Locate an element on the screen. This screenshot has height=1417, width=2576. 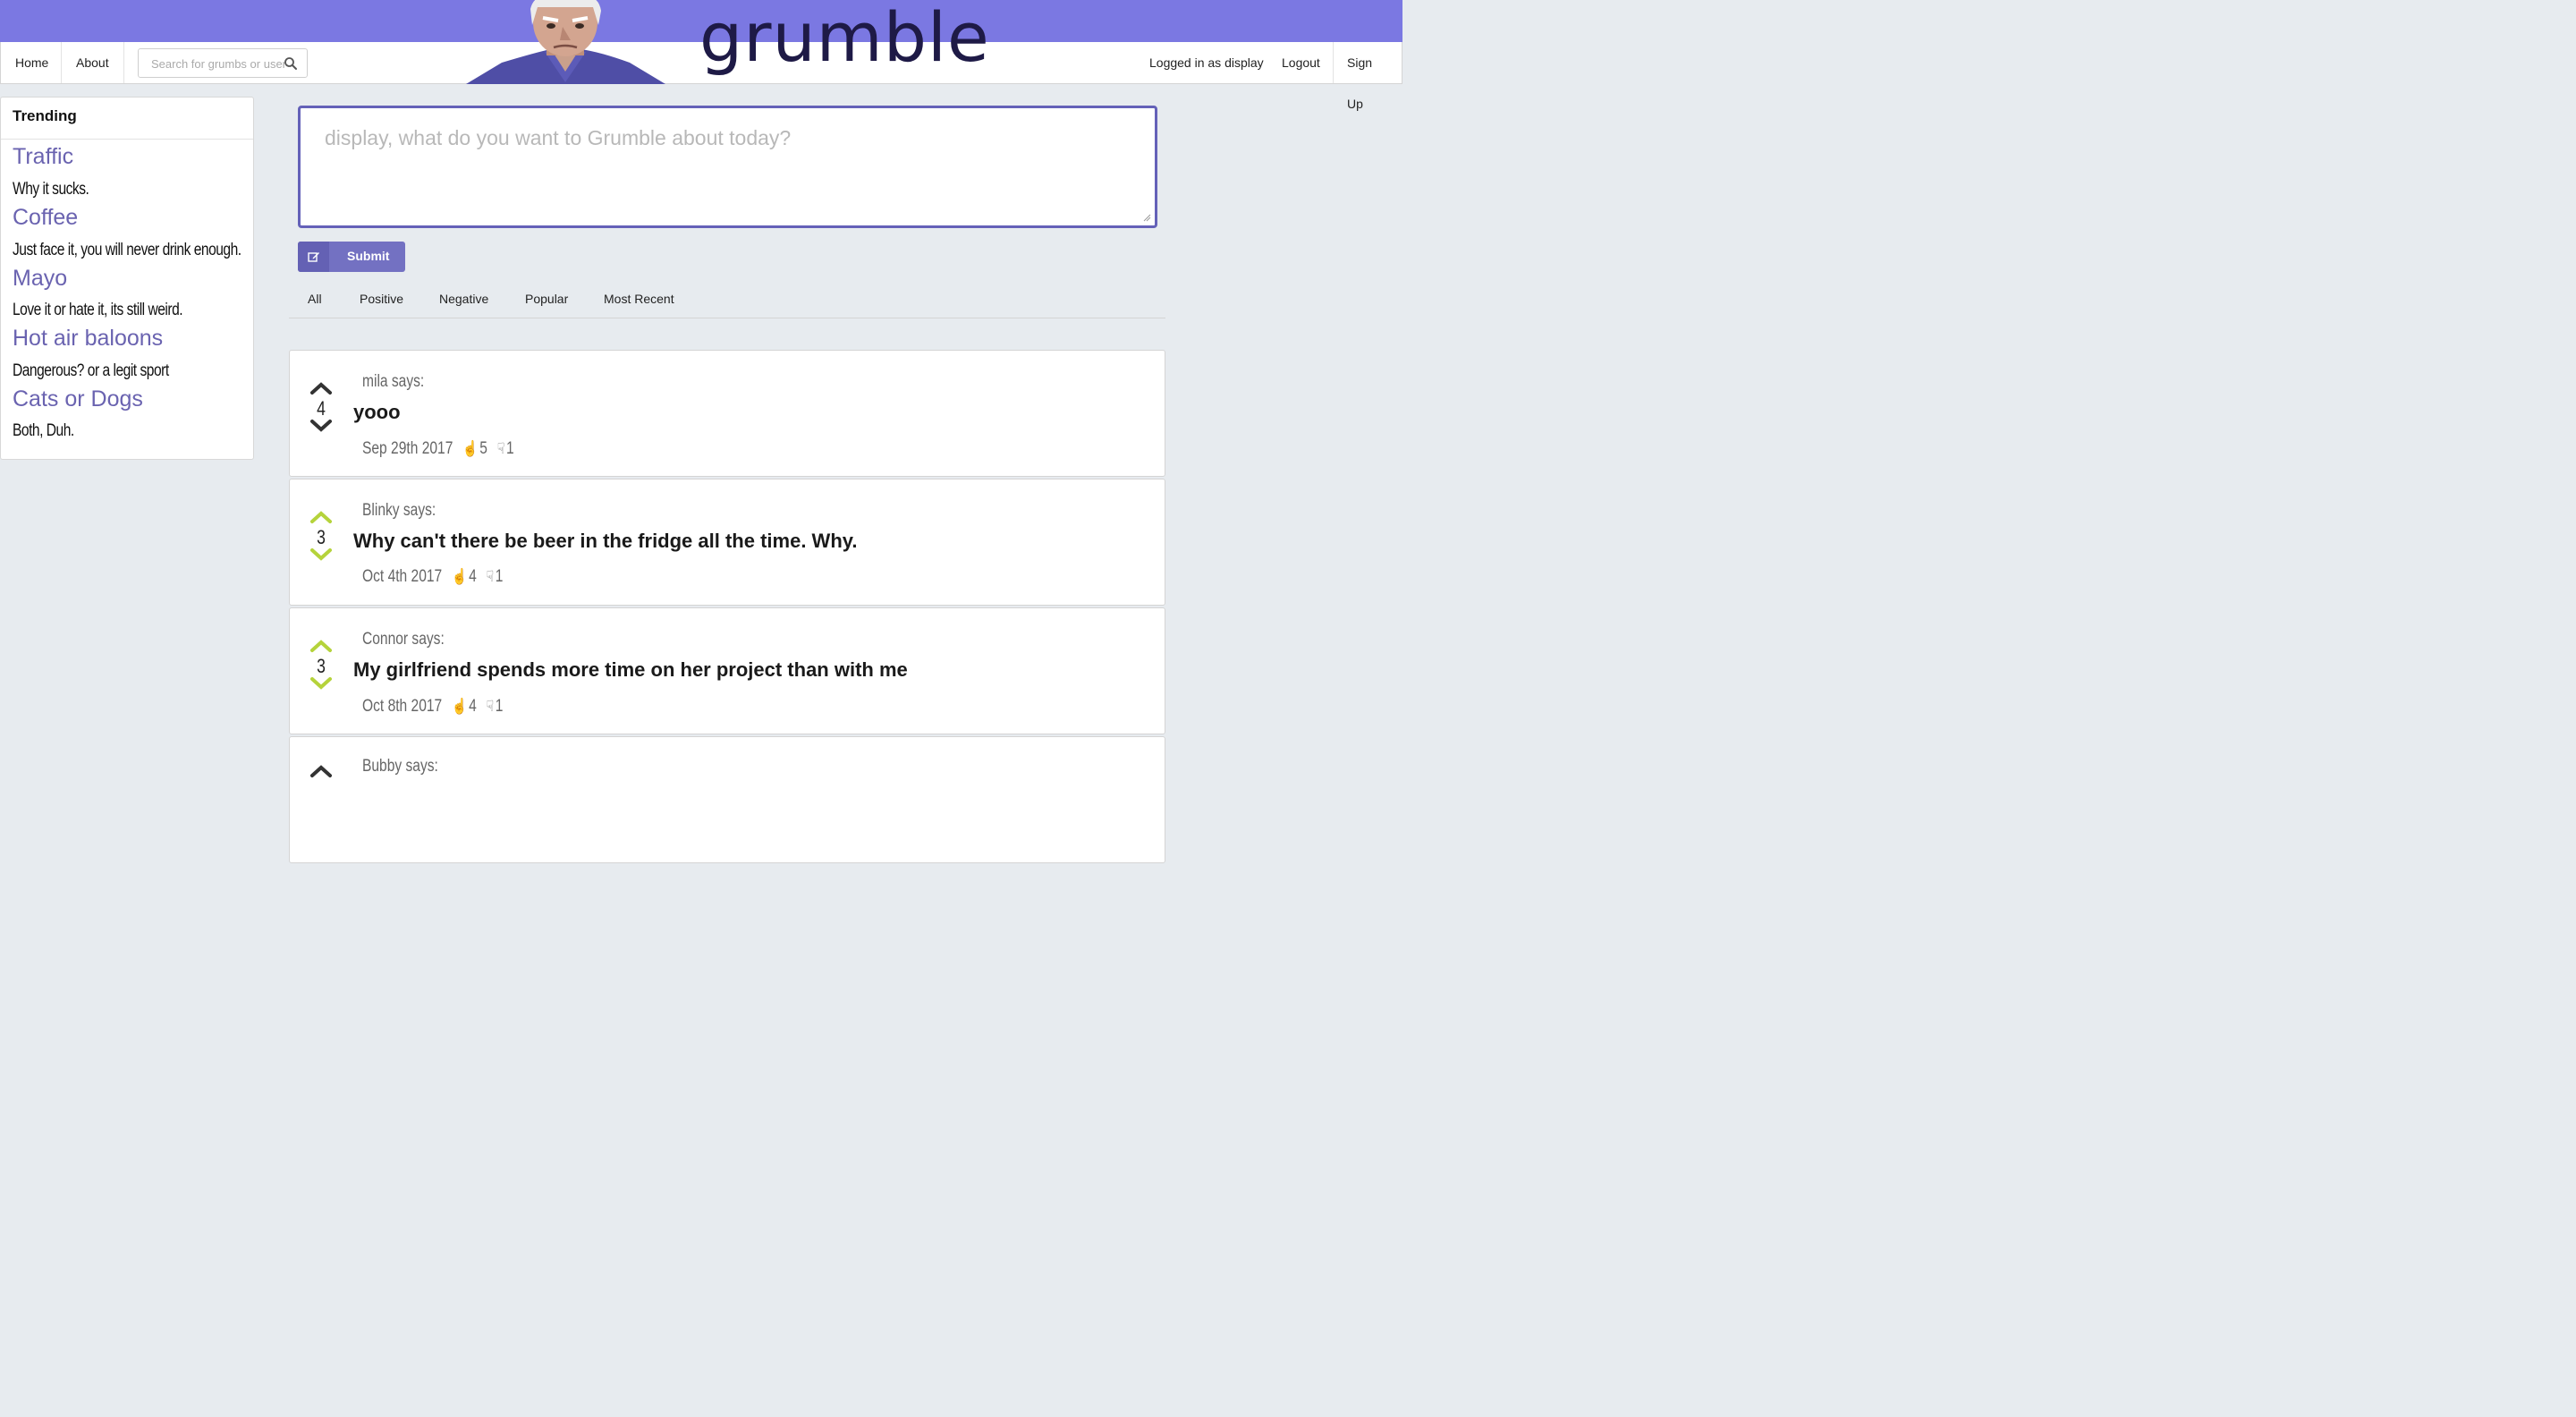
grumble-post: 4 mila says: yooo Sep 29th 2017 ☝5 ☟1 is located at coordinates (727, 413).